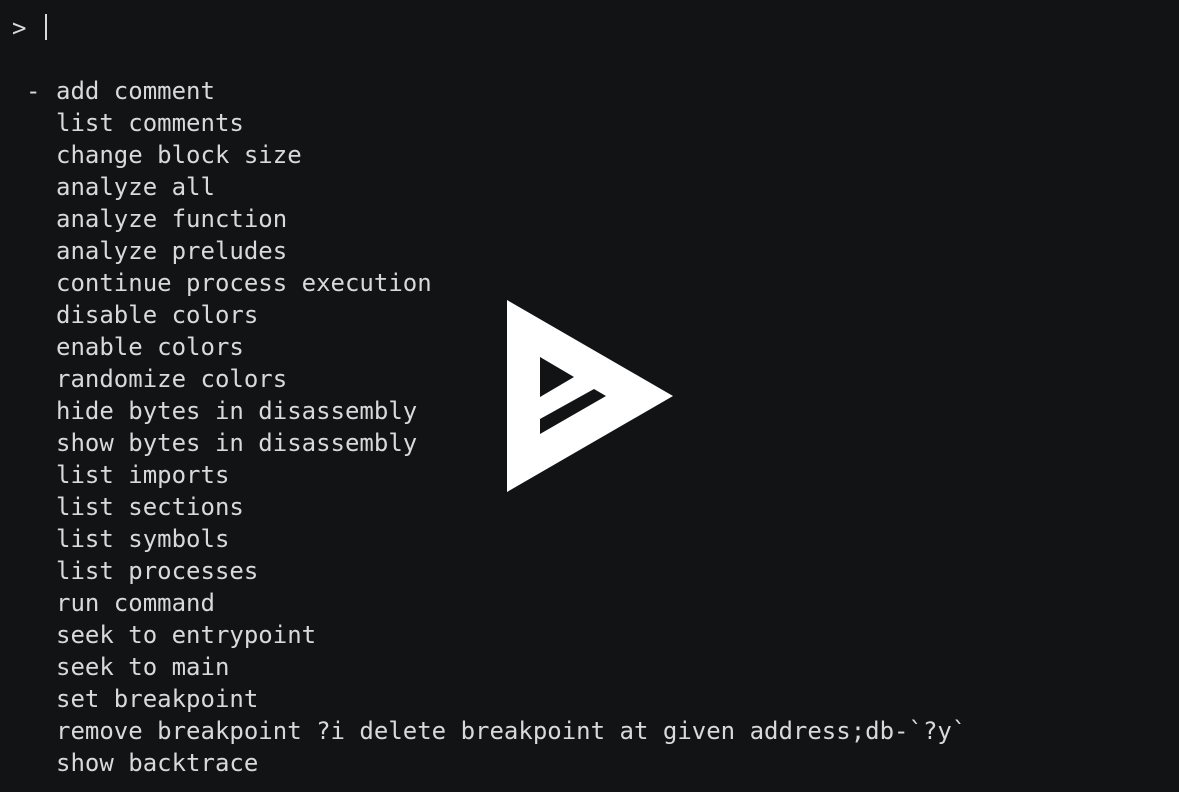 The height and width of the screenshot is (792, 1179). What do you see at coordinates (244, 283) in the screenshot?
I see `menu-item-label: continue process execution` at bounding box center [244, 283].